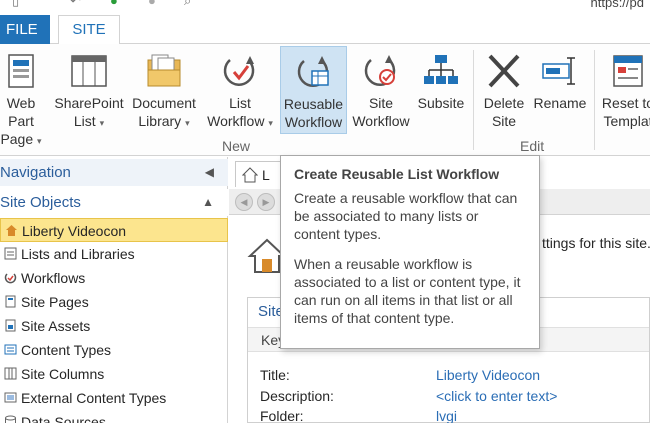  What do you see at coordinates (89, 30) in the screenshot?
I see `tab-site: SITE` at bounding box center [89, 30].